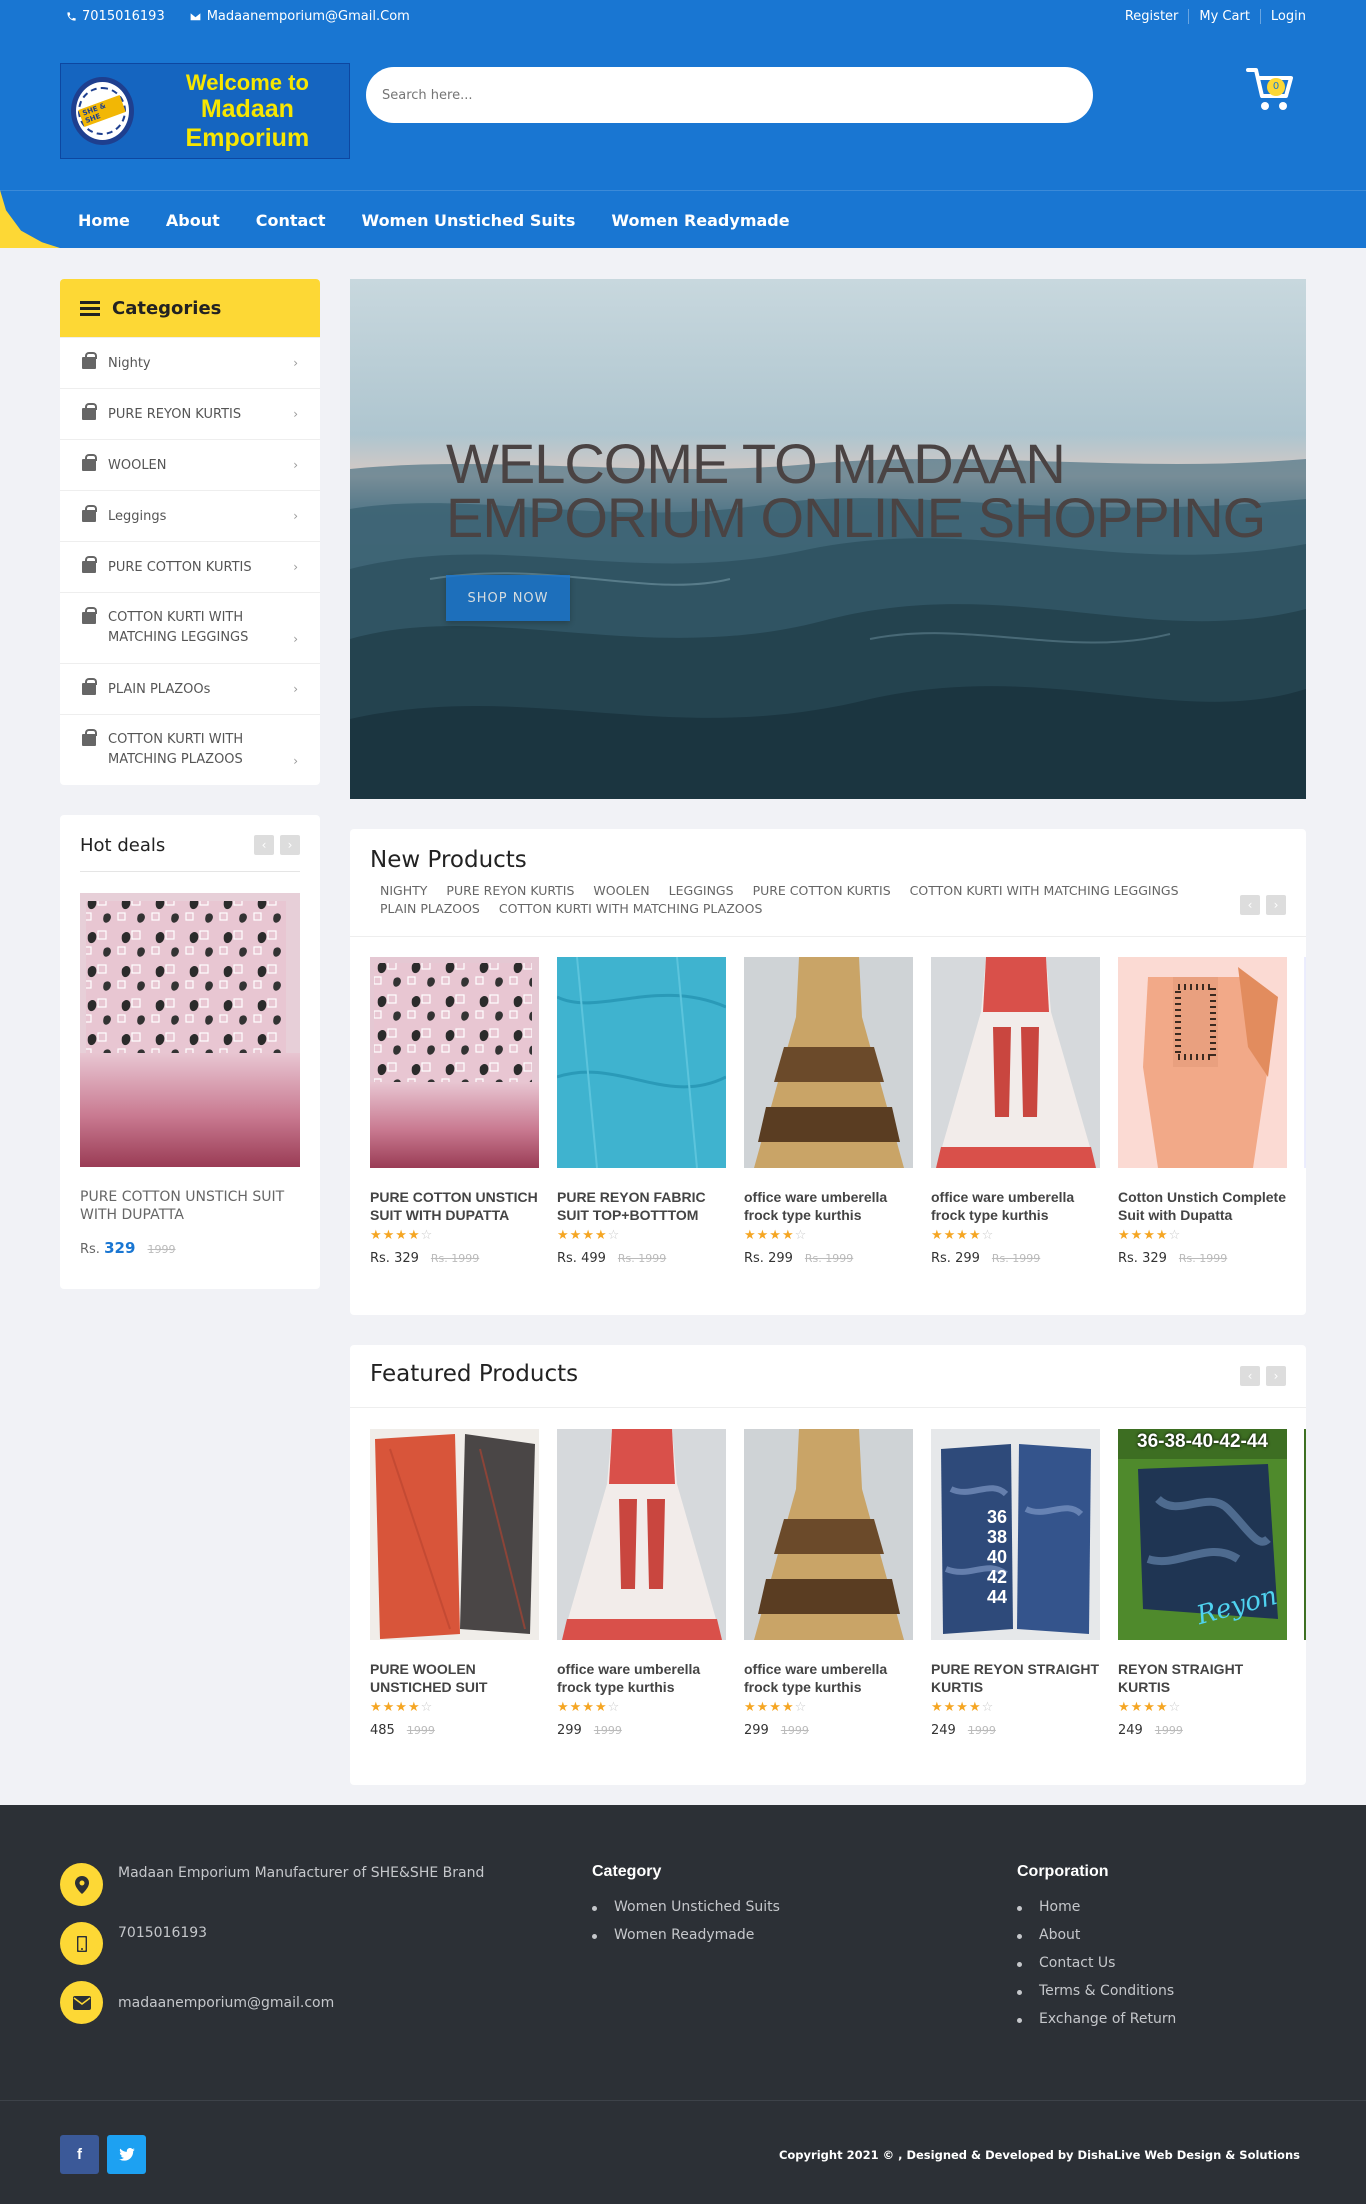 Image resolution: width=1366 pixels, height=2204 pixels. Describe the element at coordinates (308, 16) in the screenshot. I see `topbar-email-text: Madaanemporium@Gmail.Com` at that location.